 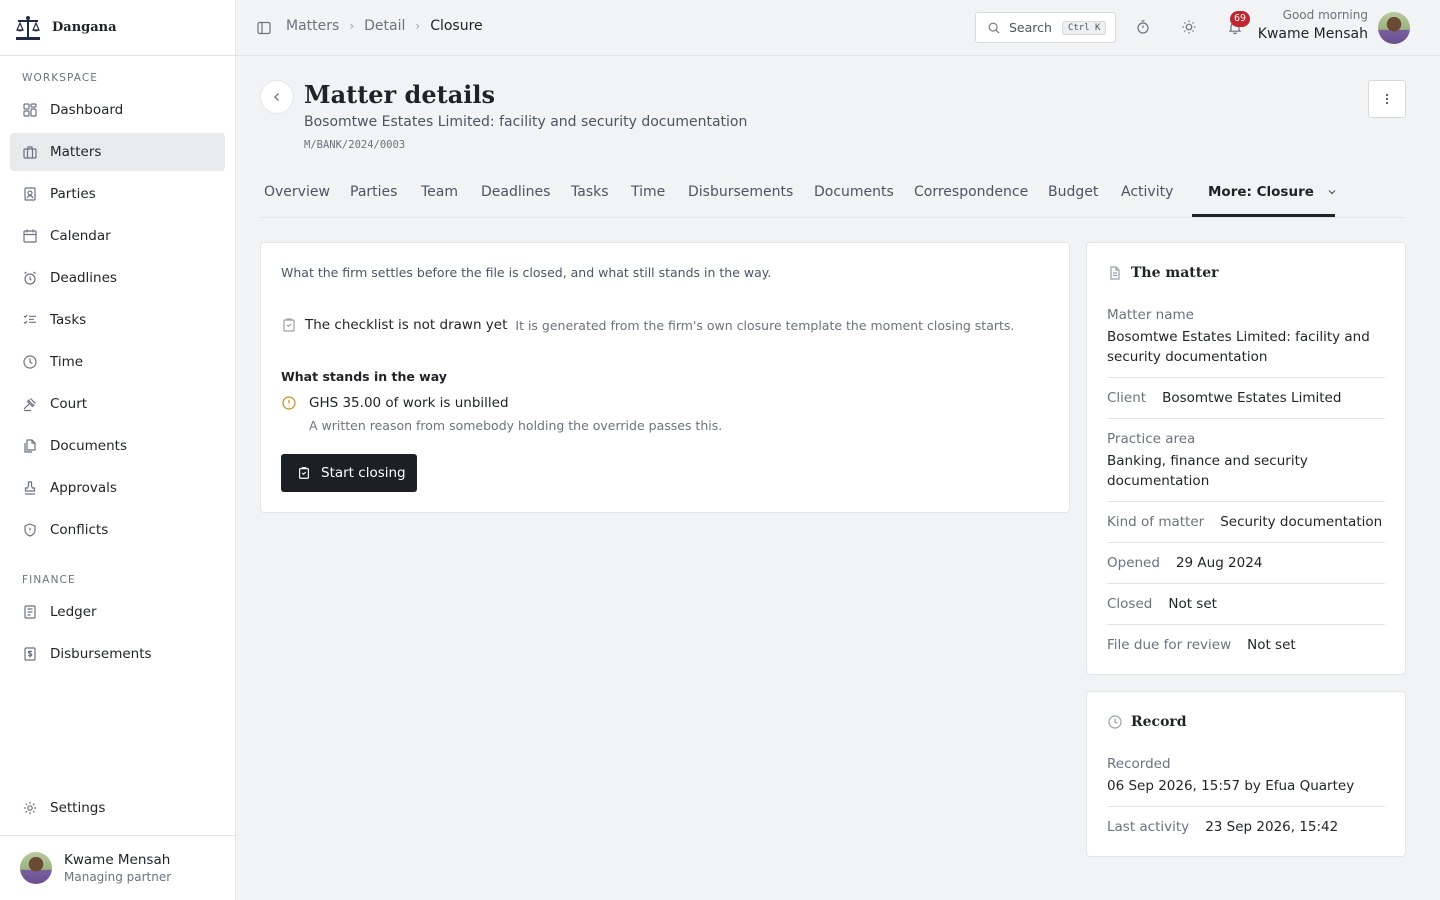 What do you see at coordinates (304, 473) in the screenshot?
I see `clipboard-icon` at bounding box center [304, 473].